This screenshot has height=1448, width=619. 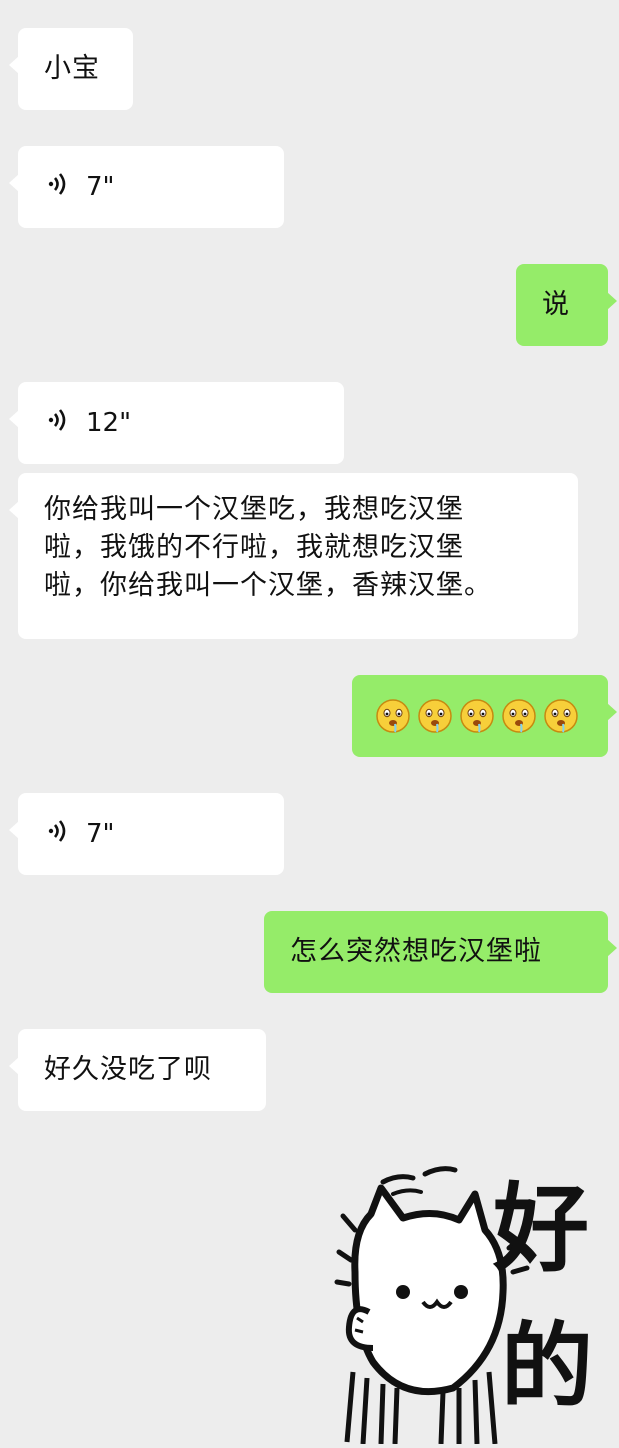 I want to click on outgoing-emoji-bubble, so click(x=484, y=716).